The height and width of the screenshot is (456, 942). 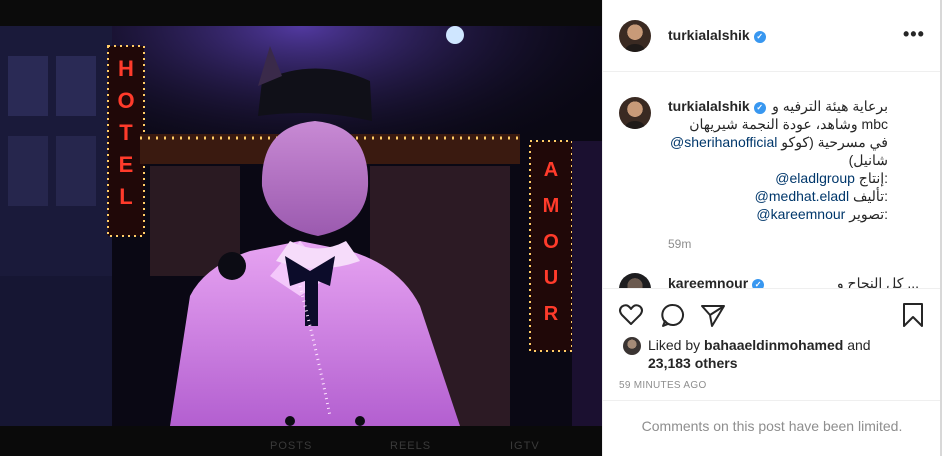 What do you see at coordinates (913, 315) in the screenshot?
I see `save-bookmark-icon` at bounding box center [913, 315].